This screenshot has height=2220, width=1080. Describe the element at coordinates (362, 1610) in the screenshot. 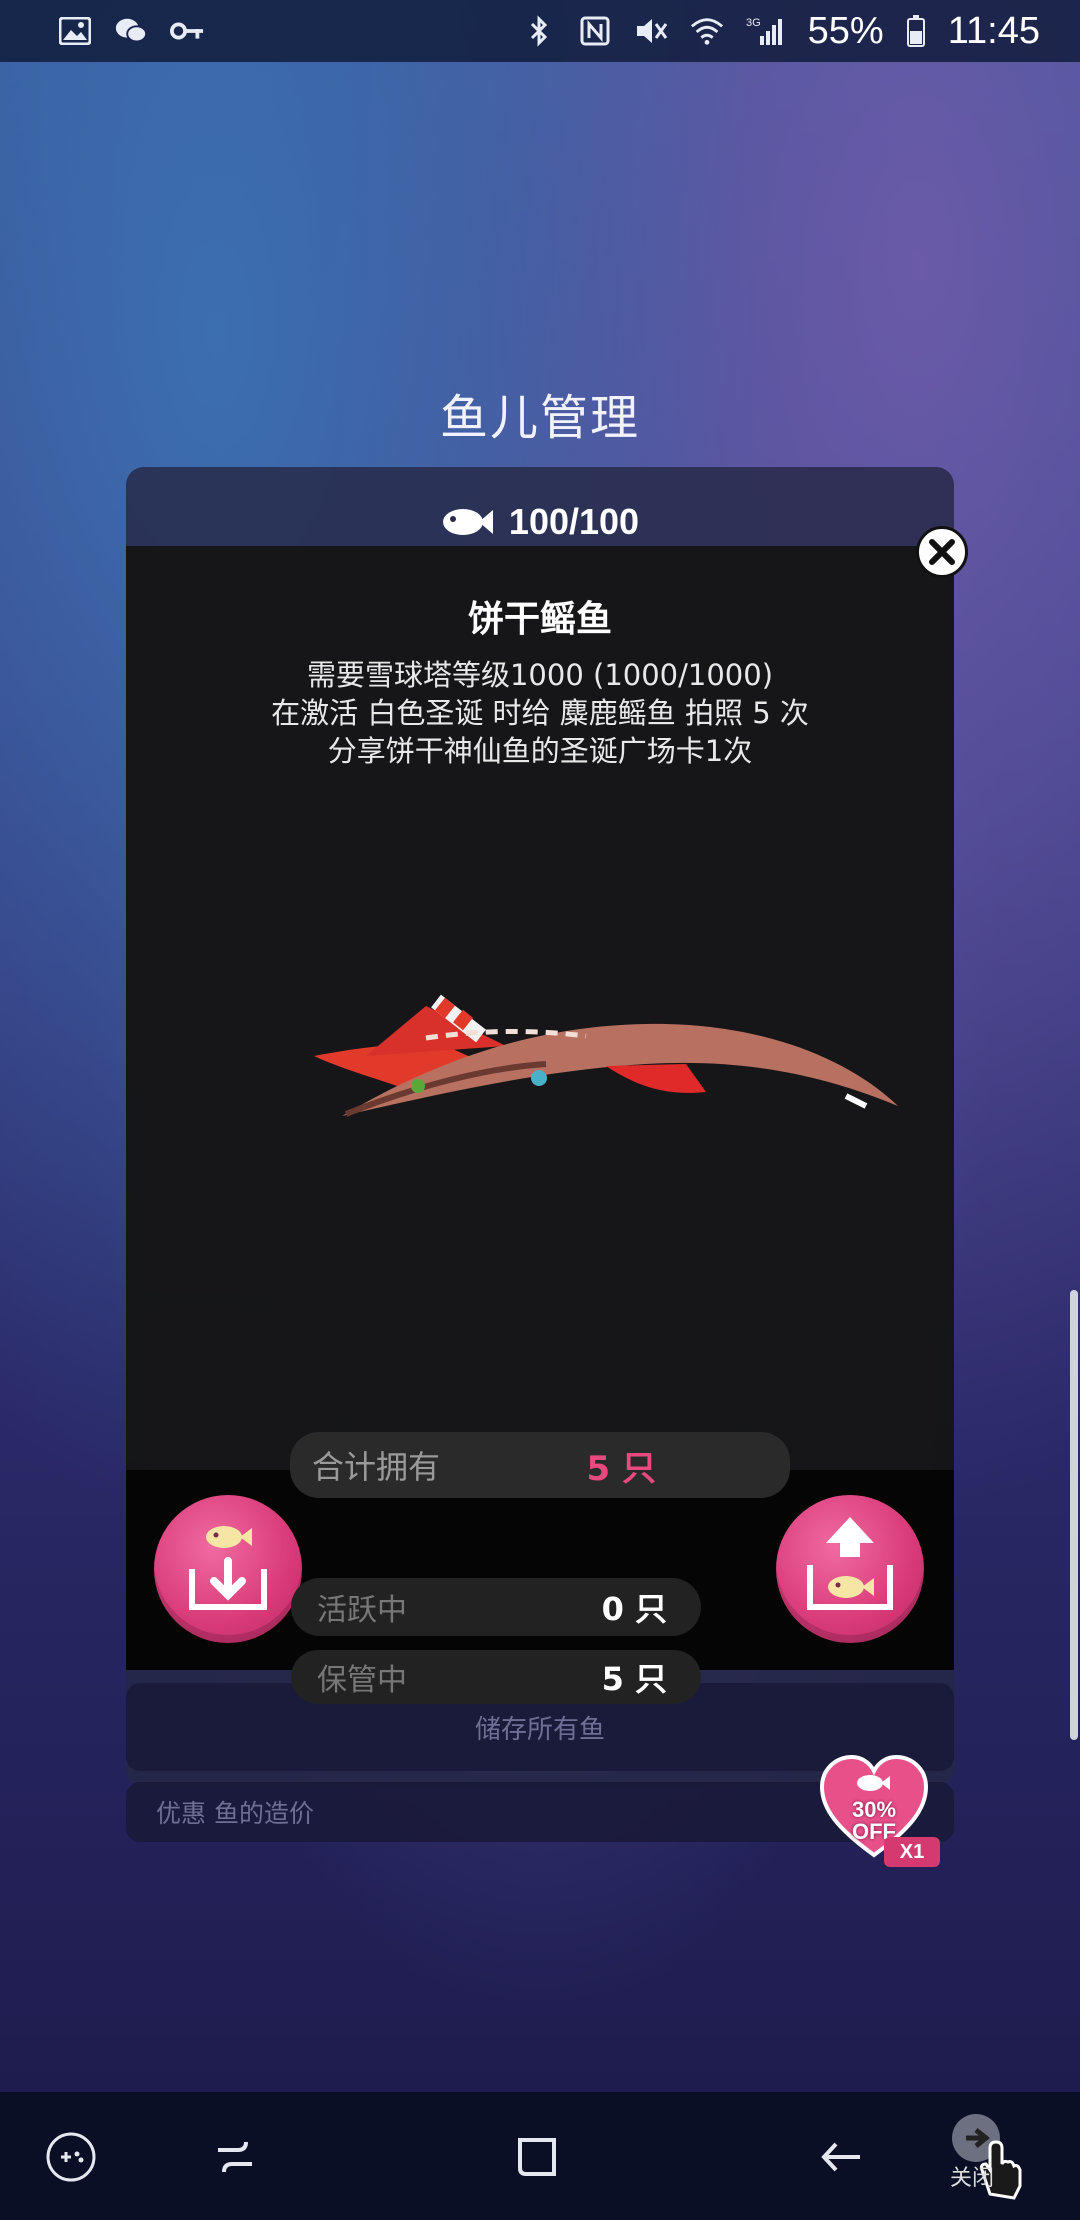

I see `active-label: 活跃中` at that location.